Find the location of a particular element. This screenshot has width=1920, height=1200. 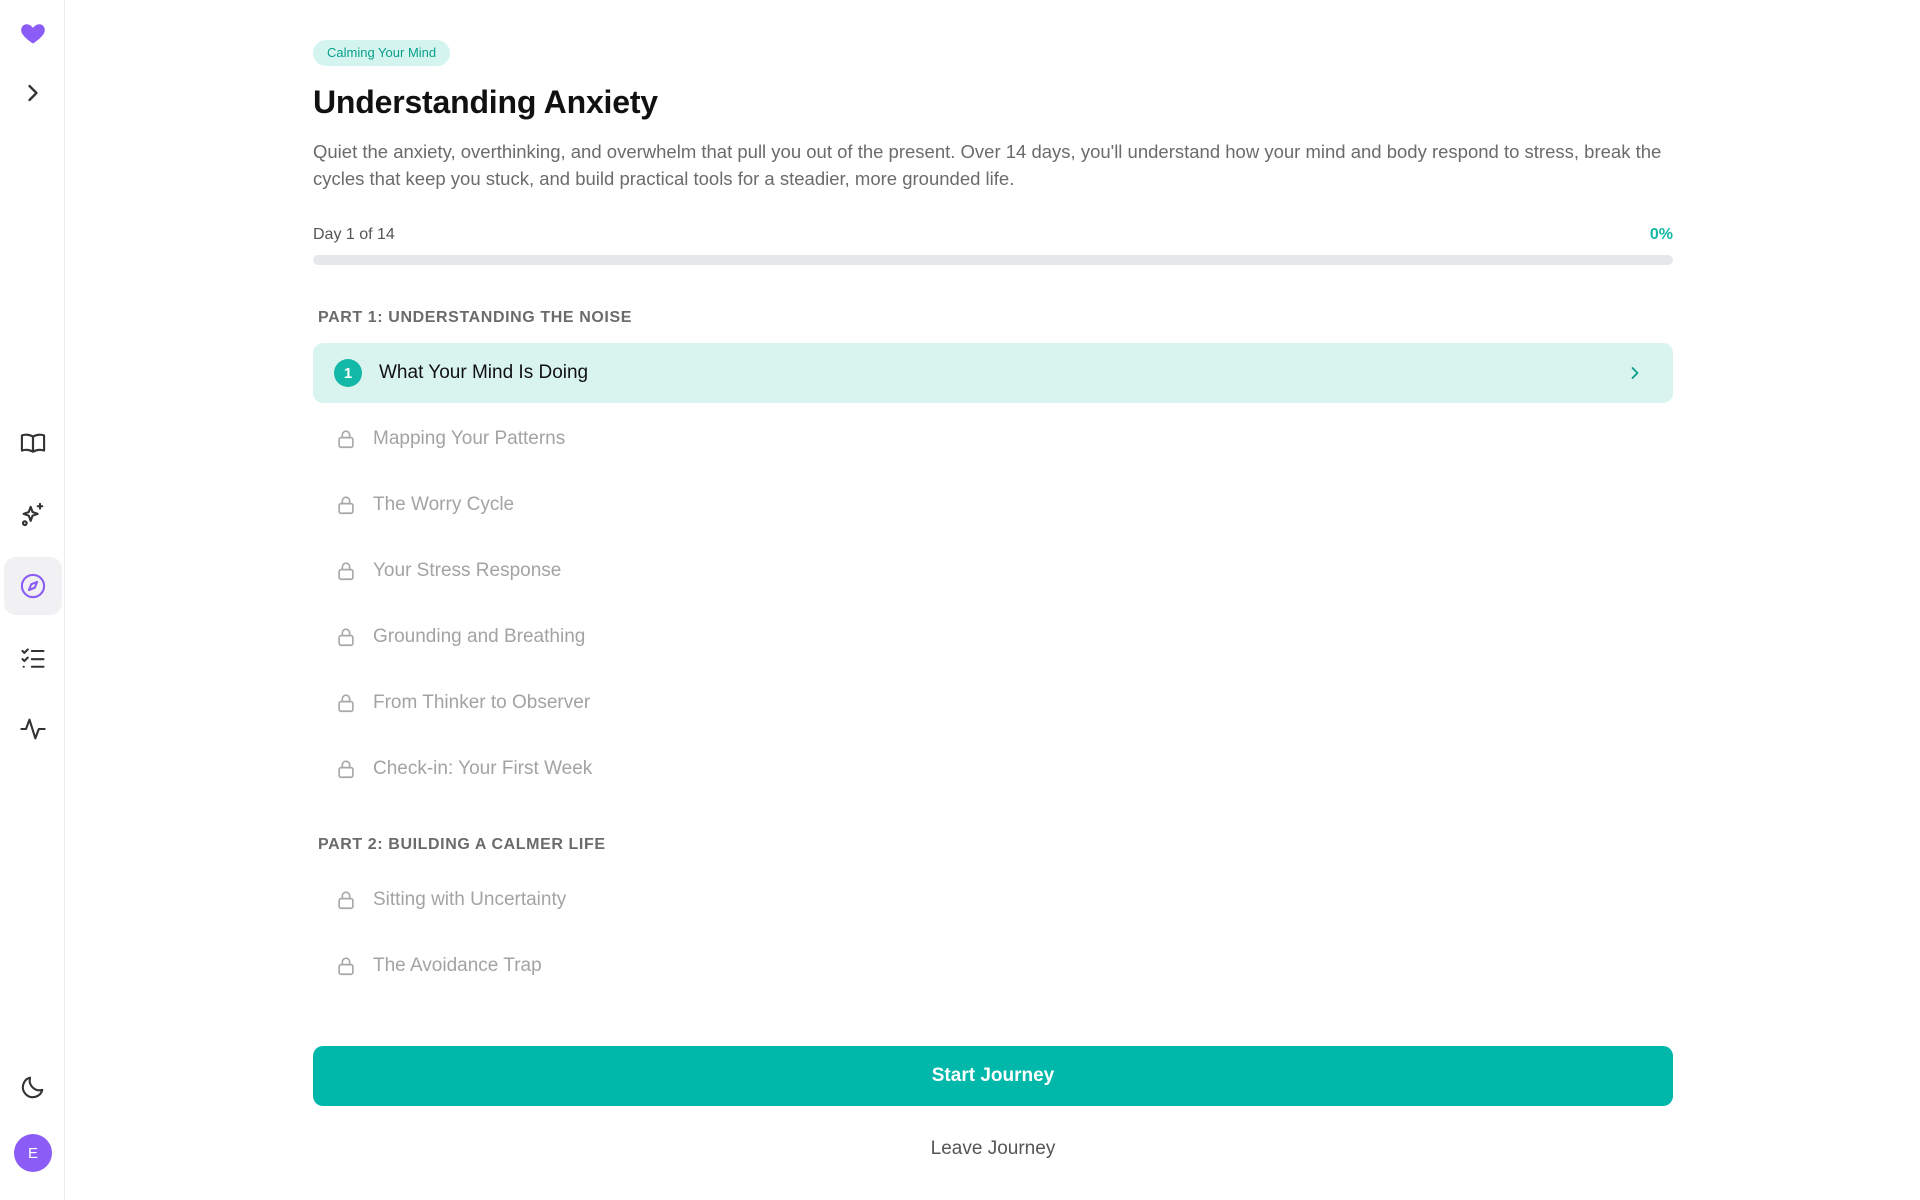

part-heading: PART 1: UNDERSTANDING THE NOISE is located at coordinates (475, 317).